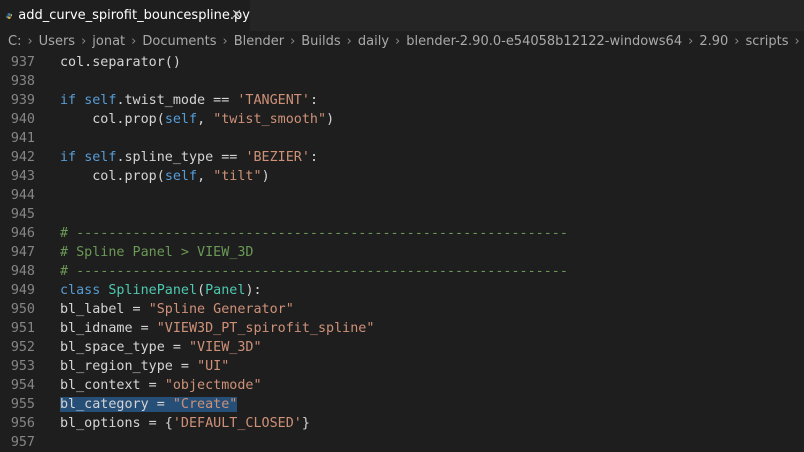  I want to click on line-number: 946, so click(22, 233).